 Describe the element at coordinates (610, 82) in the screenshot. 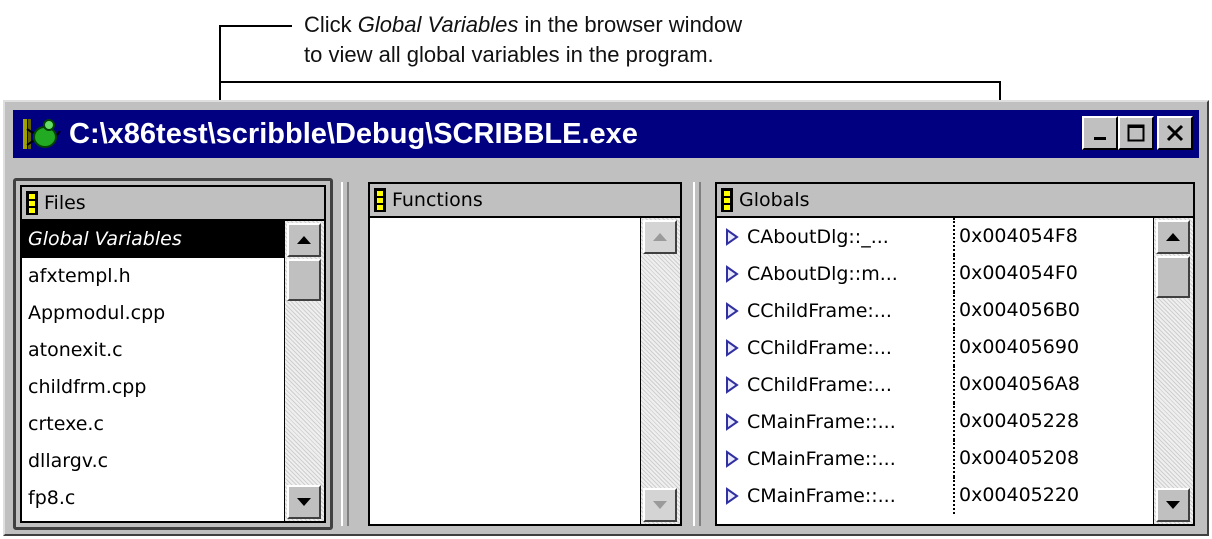

I see `leader-line-horizontal` at that location.